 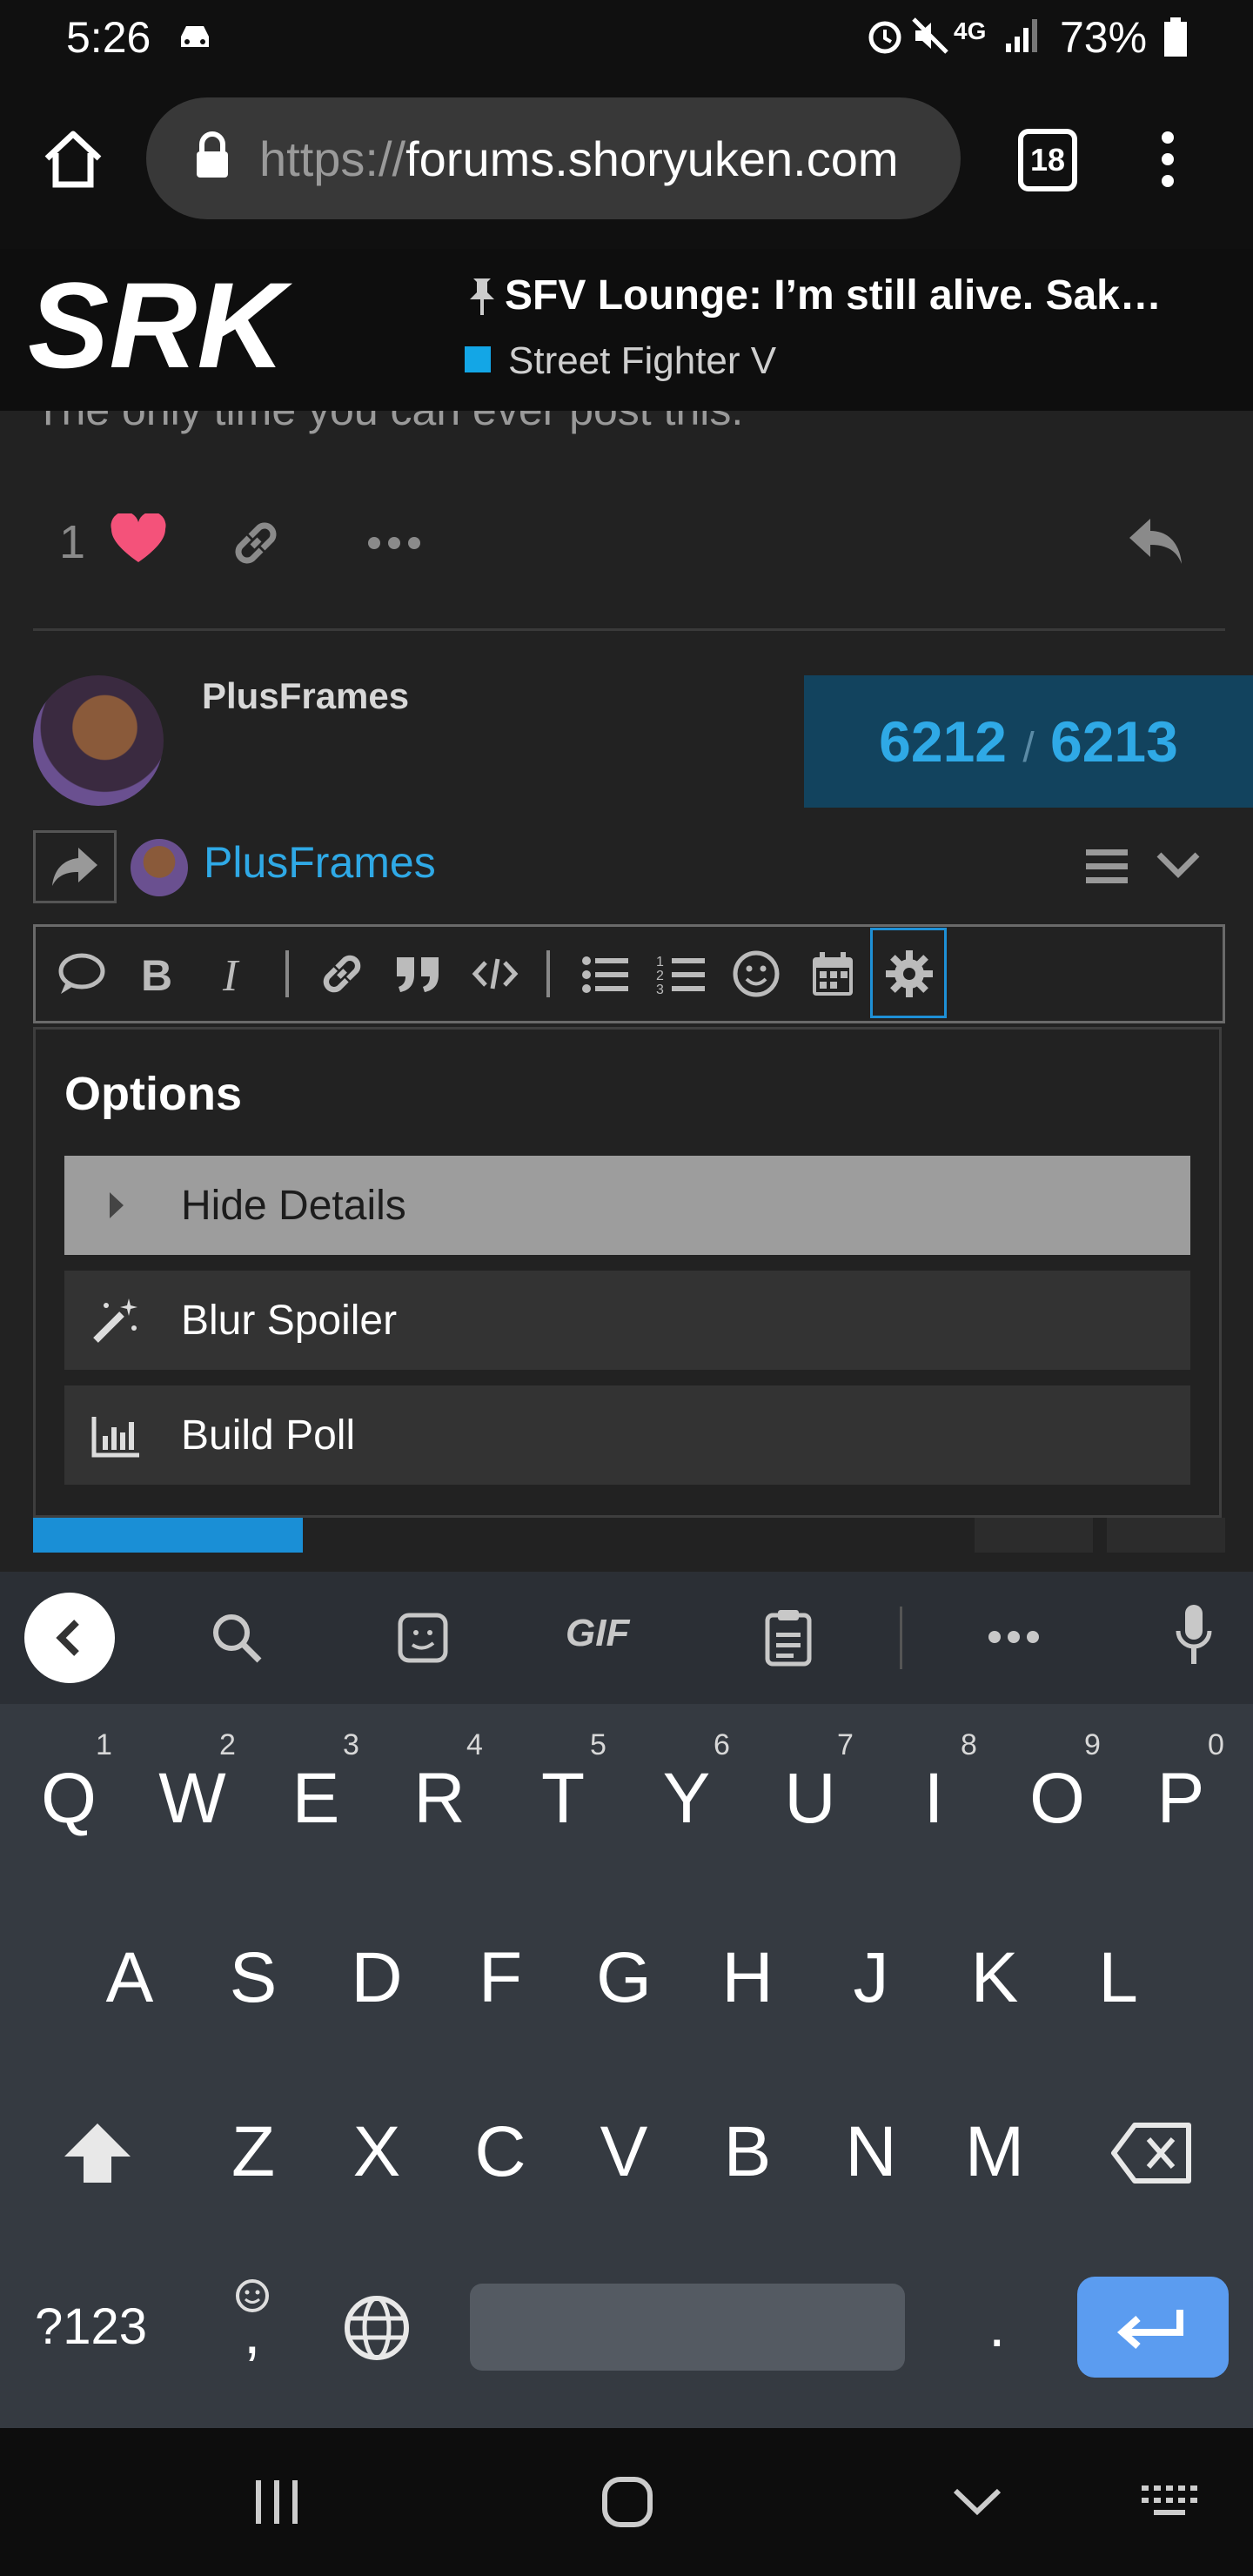 What do you see at coordinates (98, 741) in the screenshot?
I see `avatar` at bounding box center [98, 741].